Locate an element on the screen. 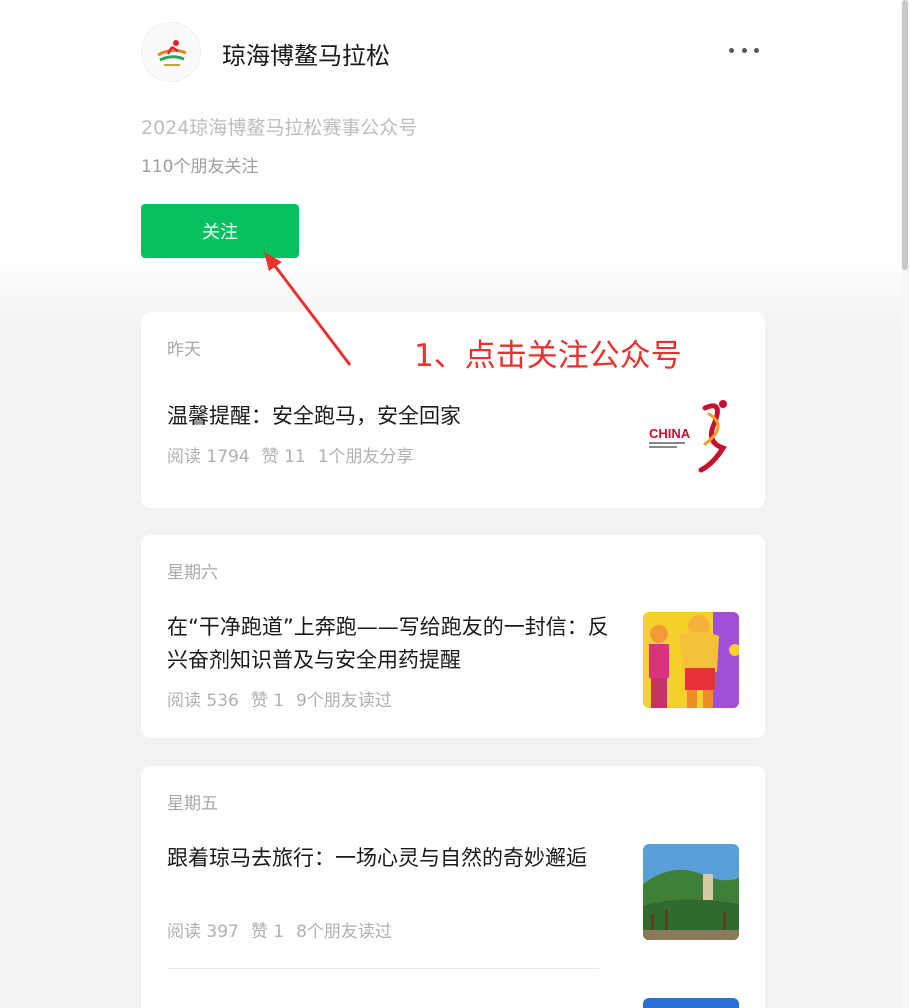 Image resolution: width=909 pixels, height=1008 pixels. article-title: 温馨提醒：安全跑马，安全回家 is located at coordinates (396, 416).